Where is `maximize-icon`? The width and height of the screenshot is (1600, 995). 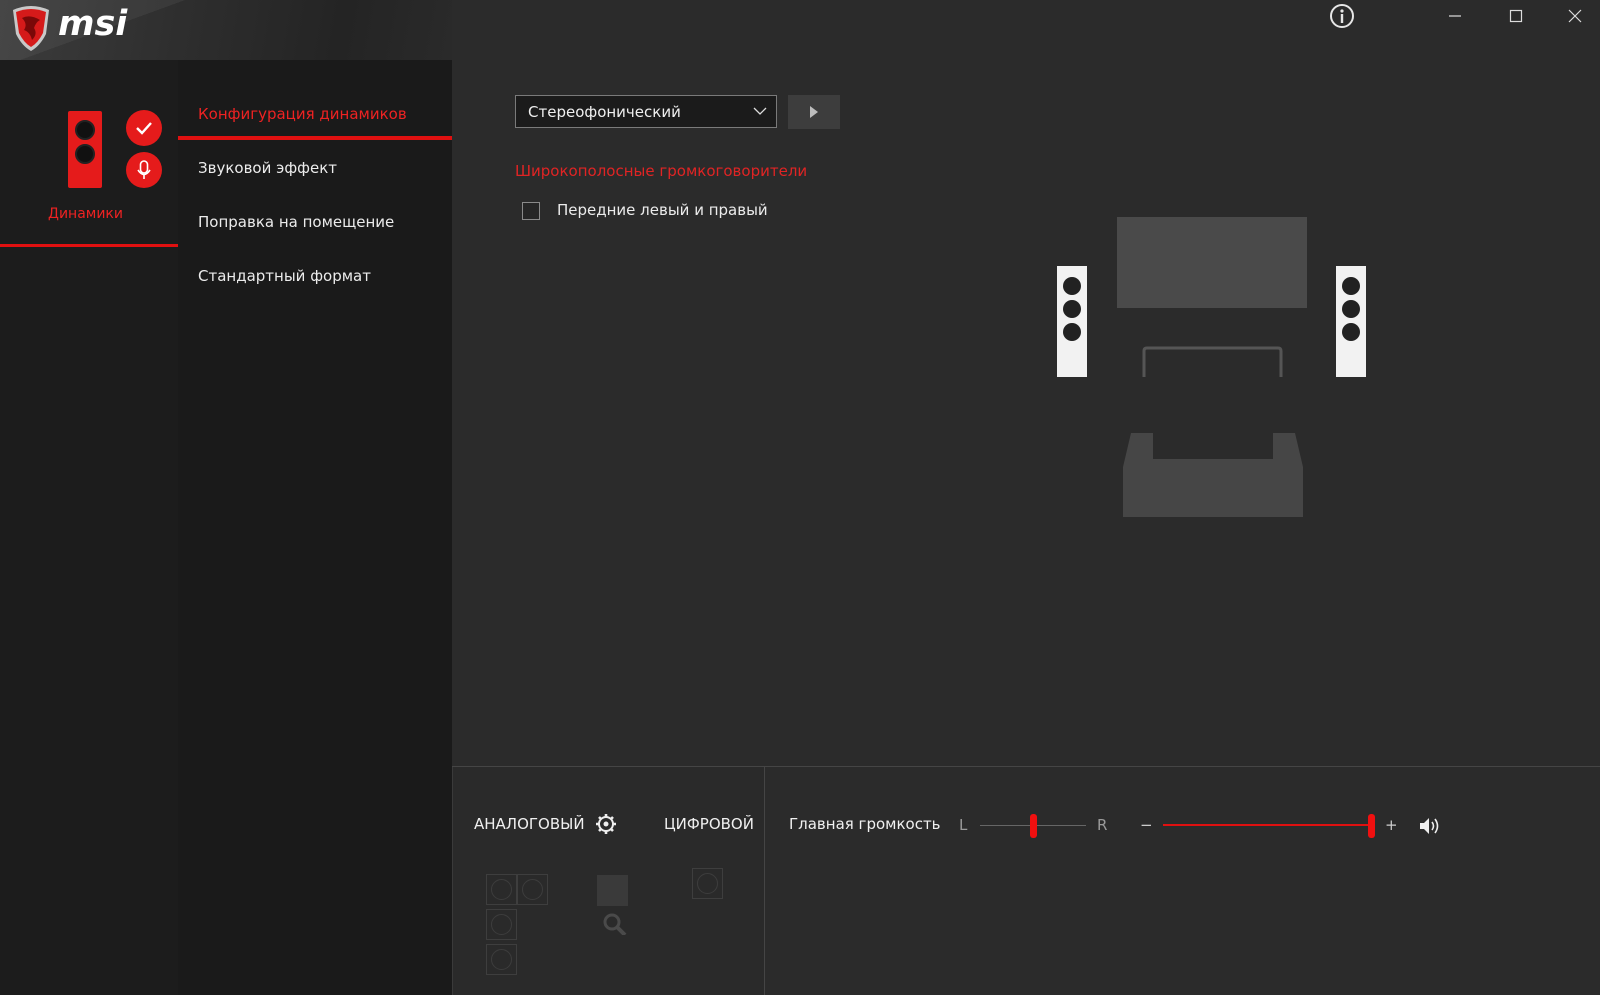 maximize-icon is located at coordinates (1516, 16).